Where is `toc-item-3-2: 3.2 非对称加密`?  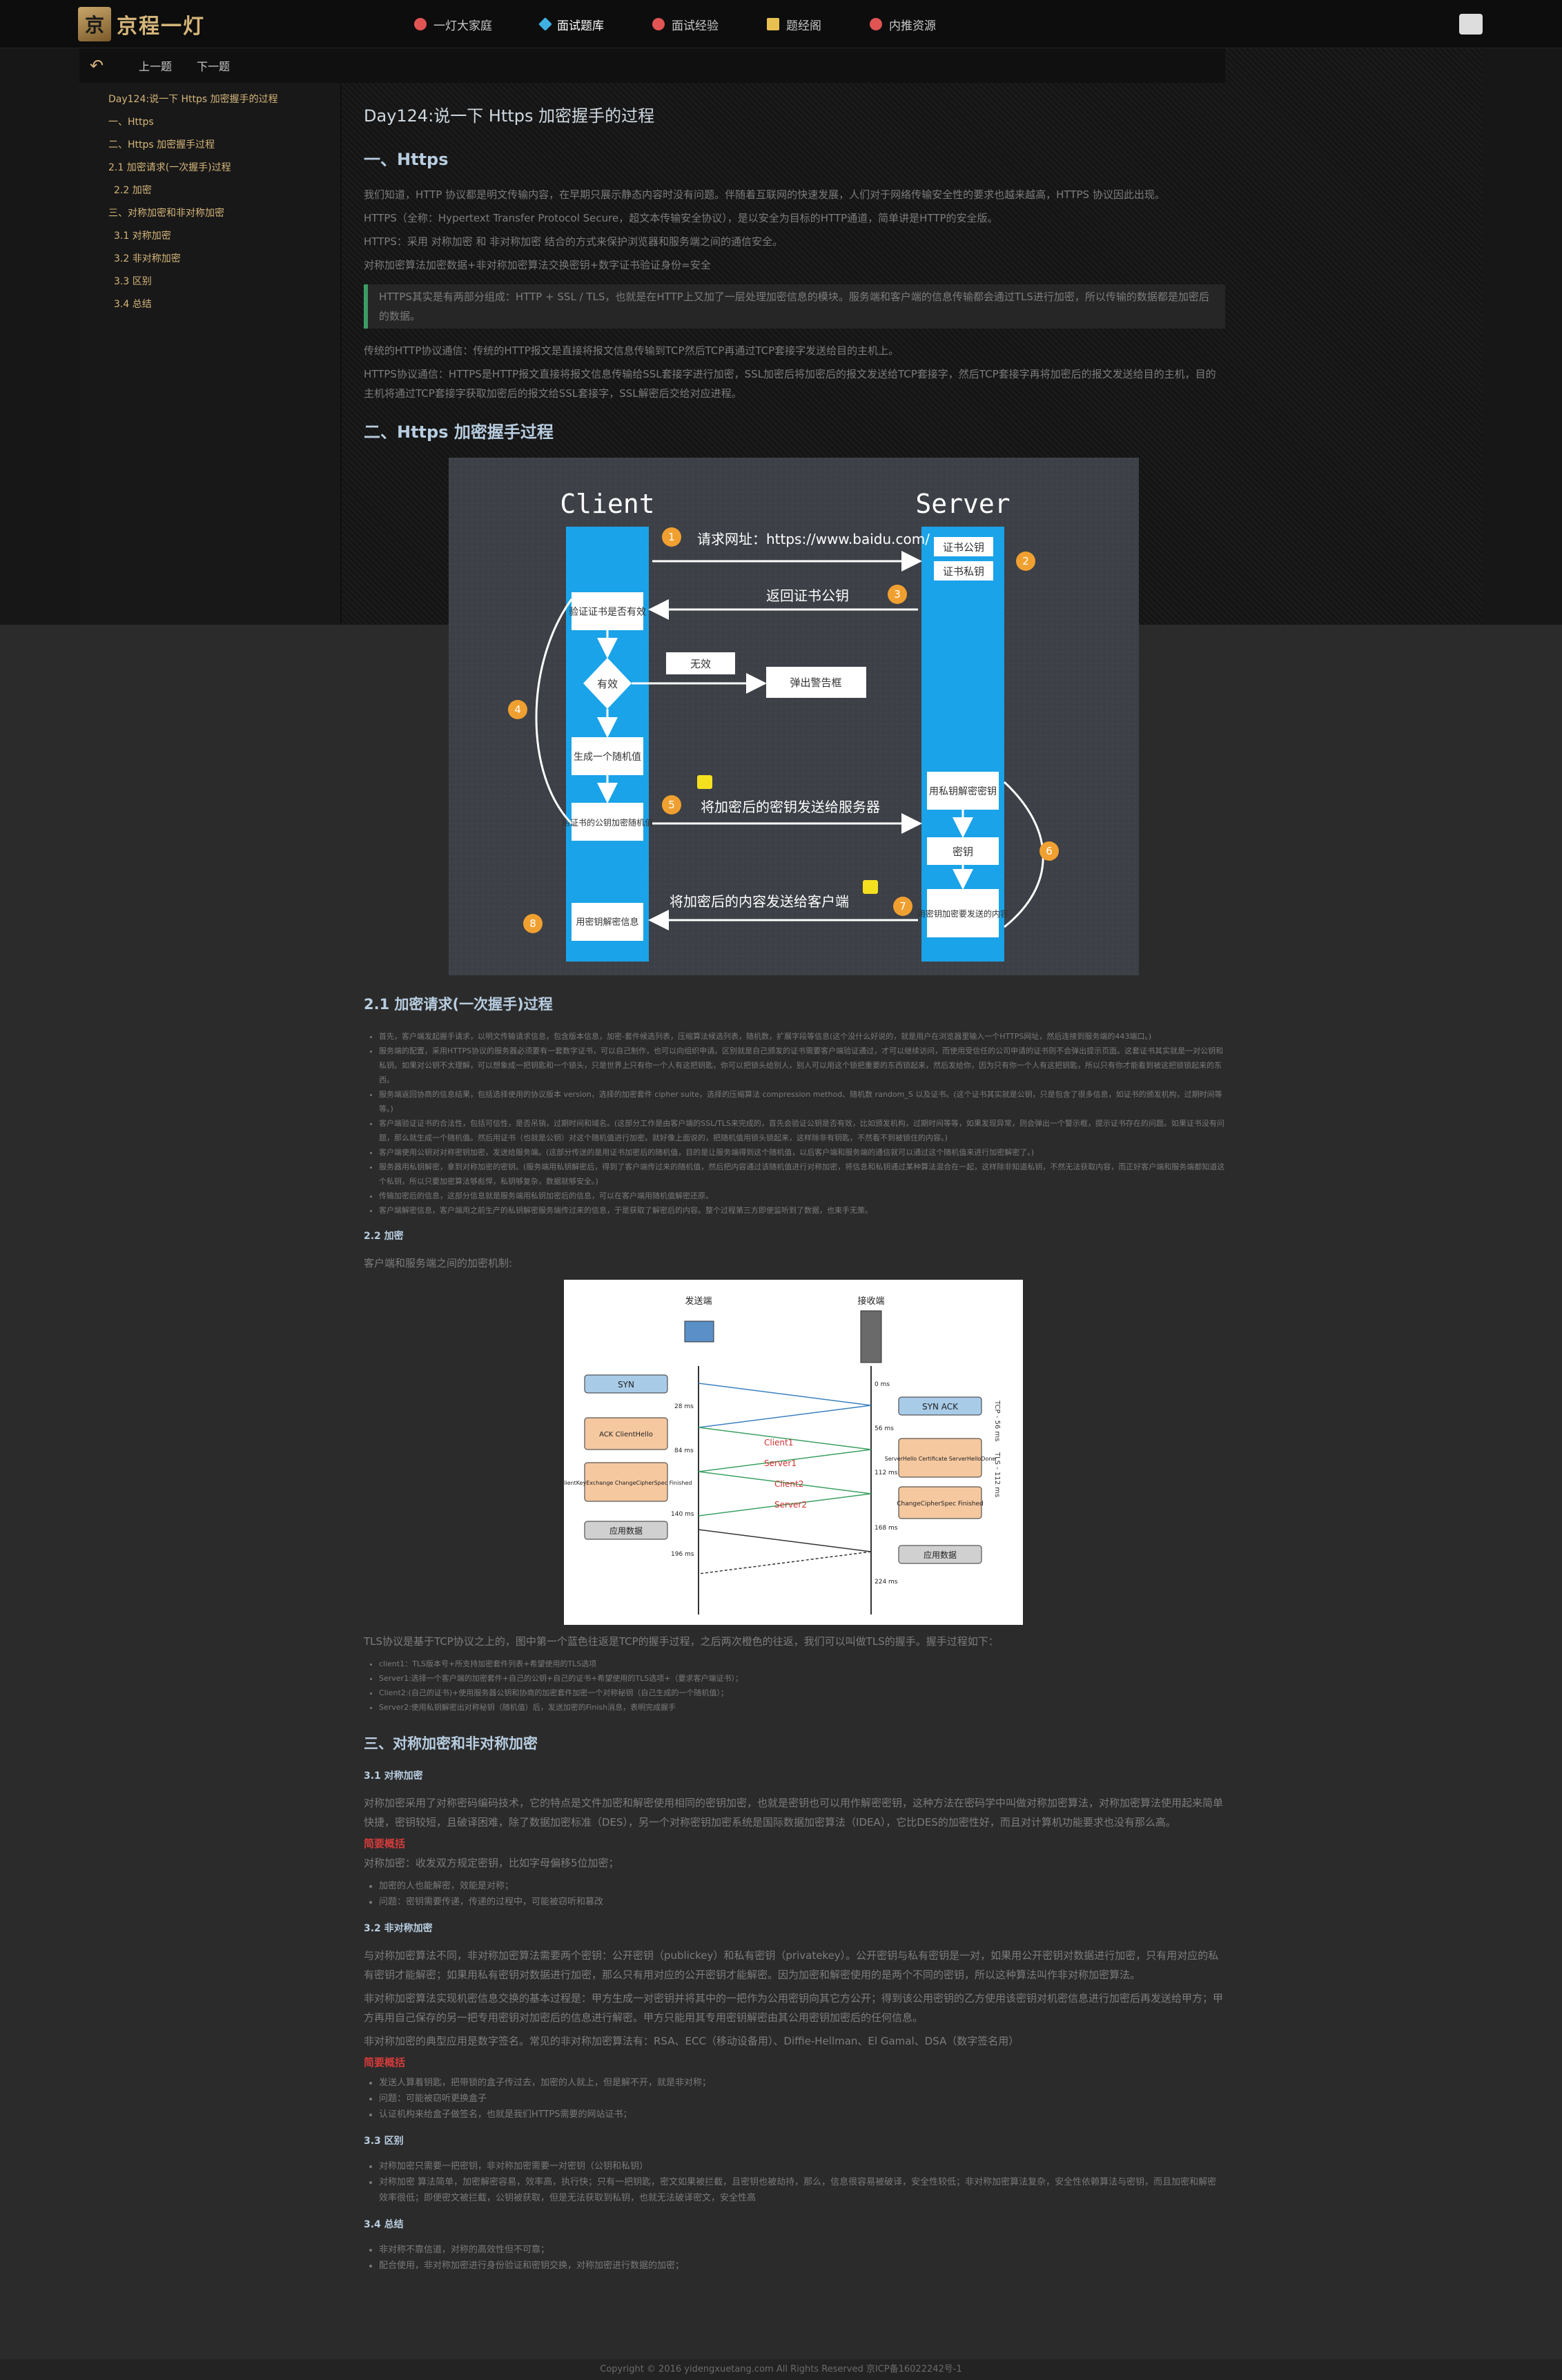 toc-item-3-2: 3.2 非对称加密 is located at coordinates (210, 259).